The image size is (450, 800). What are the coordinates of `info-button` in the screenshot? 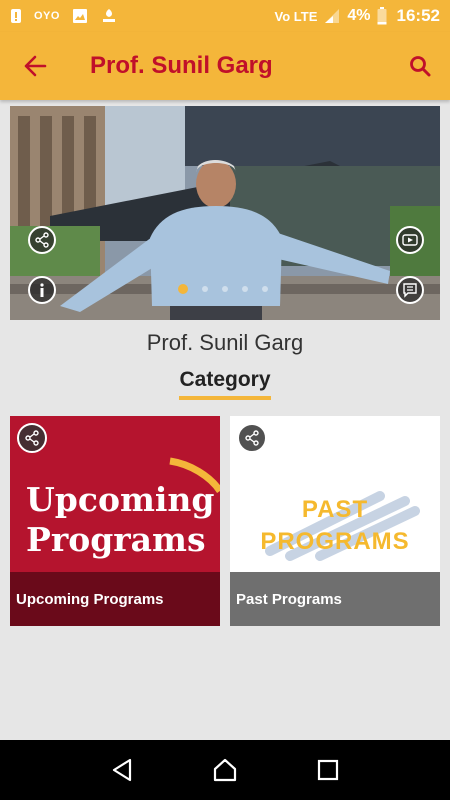 It's located at (42, 290).